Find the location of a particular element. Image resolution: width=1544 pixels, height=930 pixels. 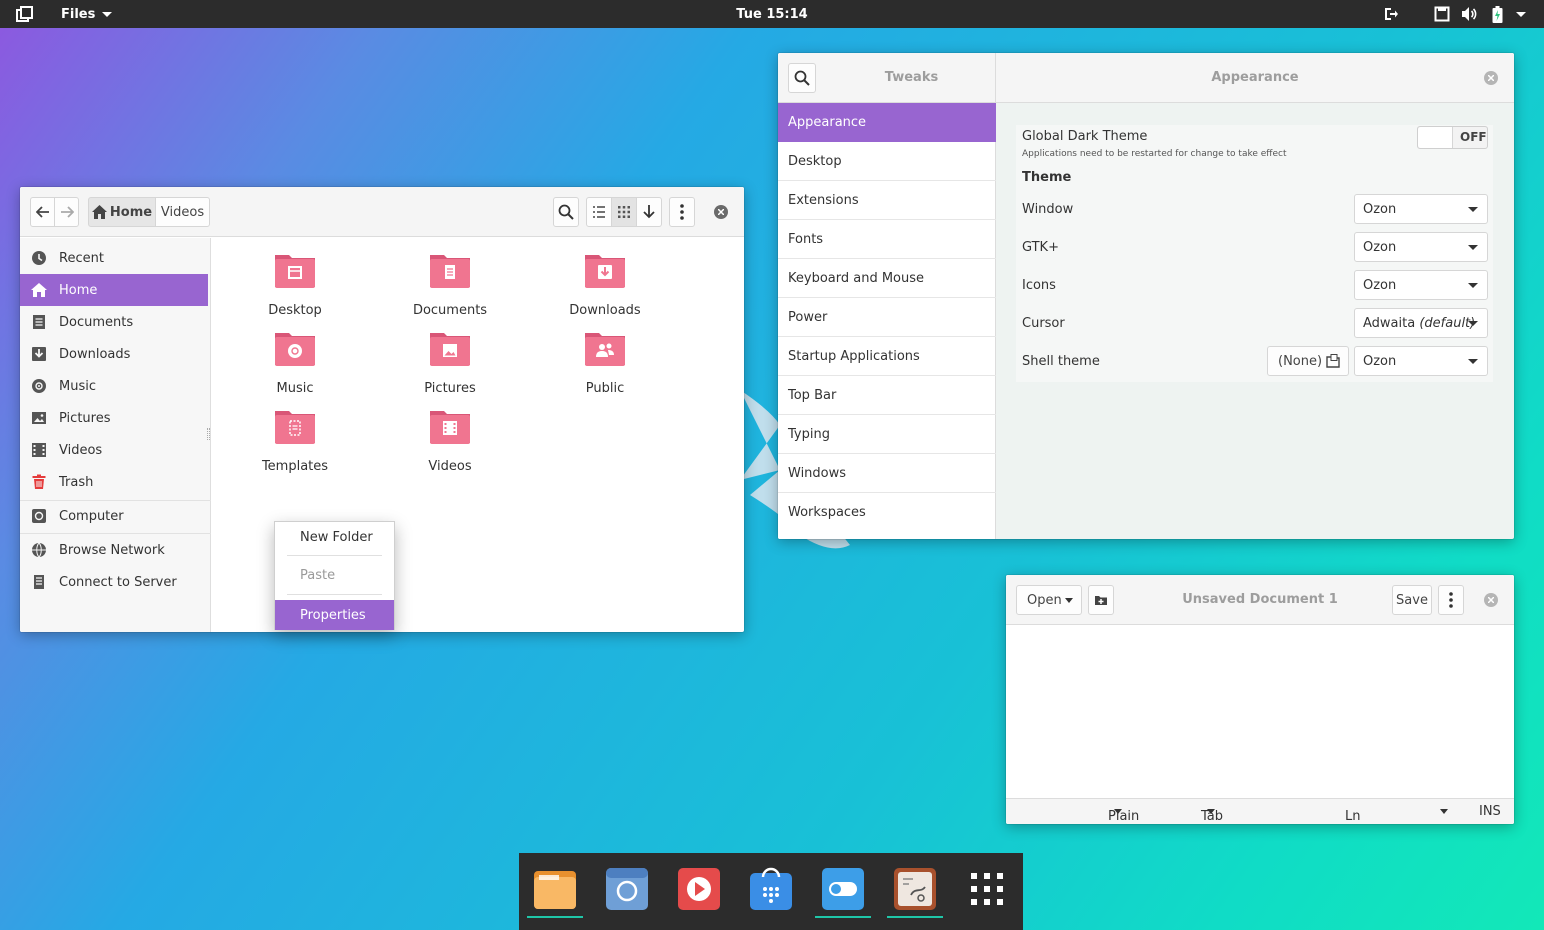

settings-toggle-app-icon is located at coordinates (843, 889).